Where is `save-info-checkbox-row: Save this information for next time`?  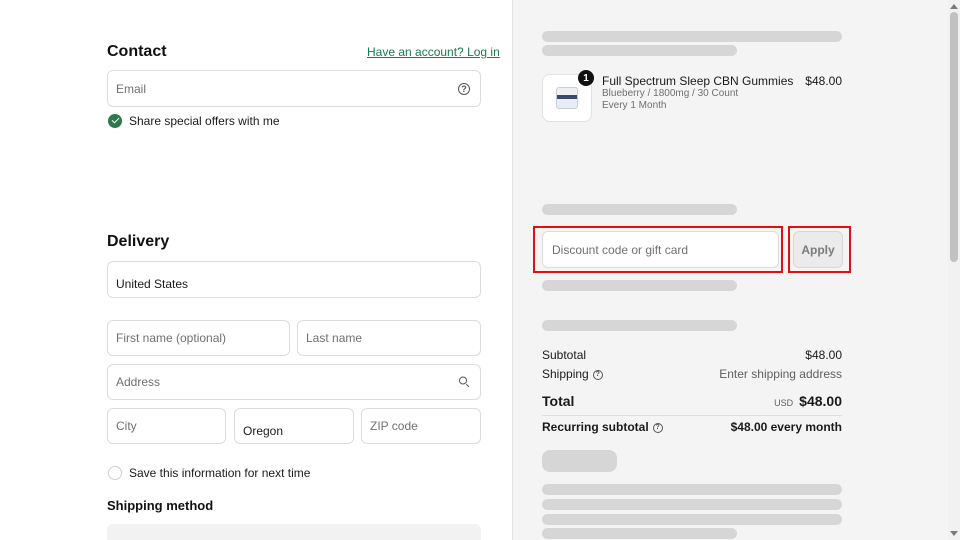 save-info-checkbox-row: Save this information for next time is located at coordinates (209, 473).